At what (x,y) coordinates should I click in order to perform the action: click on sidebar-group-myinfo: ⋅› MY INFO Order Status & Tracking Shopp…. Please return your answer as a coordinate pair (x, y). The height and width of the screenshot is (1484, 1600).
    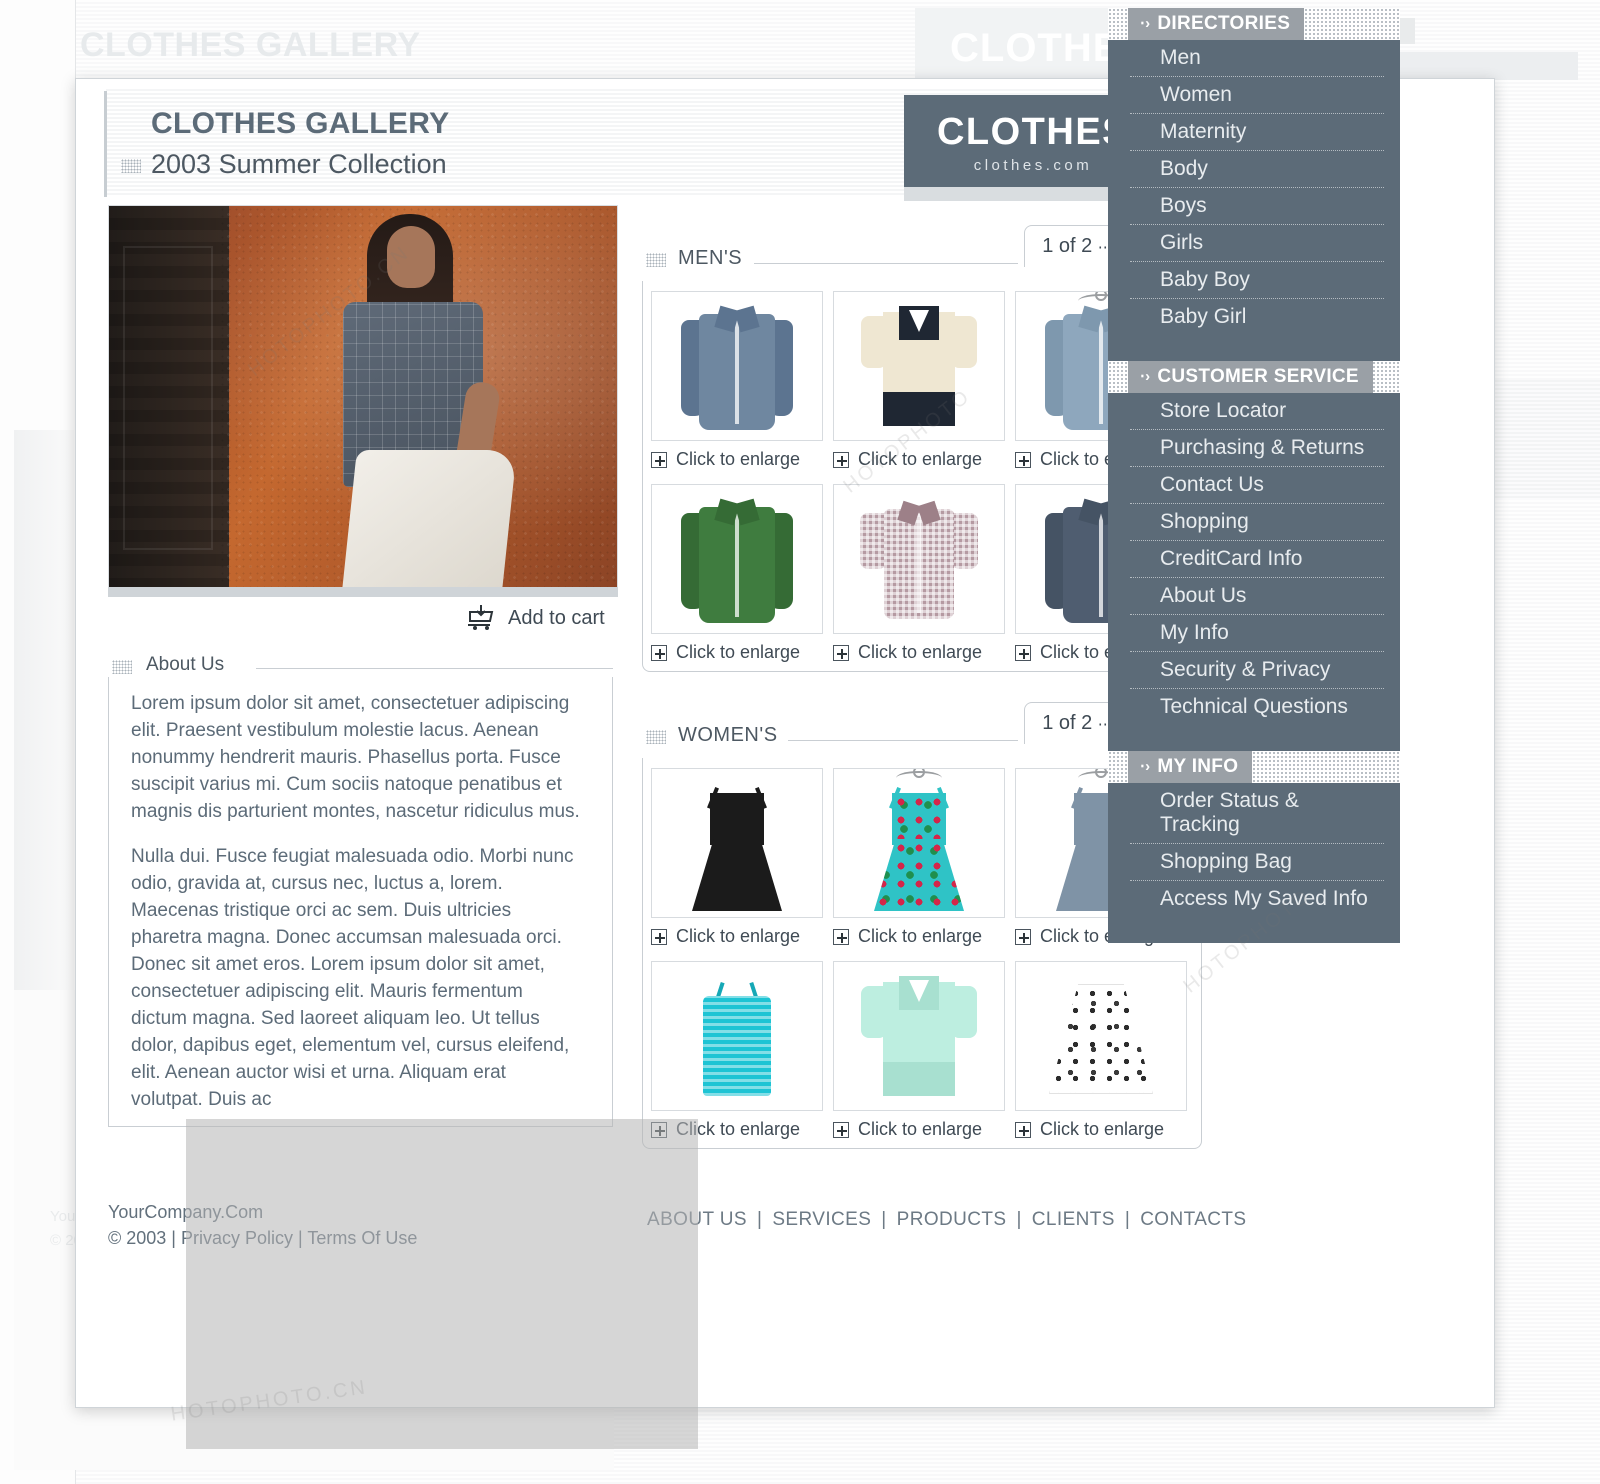
    Looking at the image, I should click on (1254, 847).